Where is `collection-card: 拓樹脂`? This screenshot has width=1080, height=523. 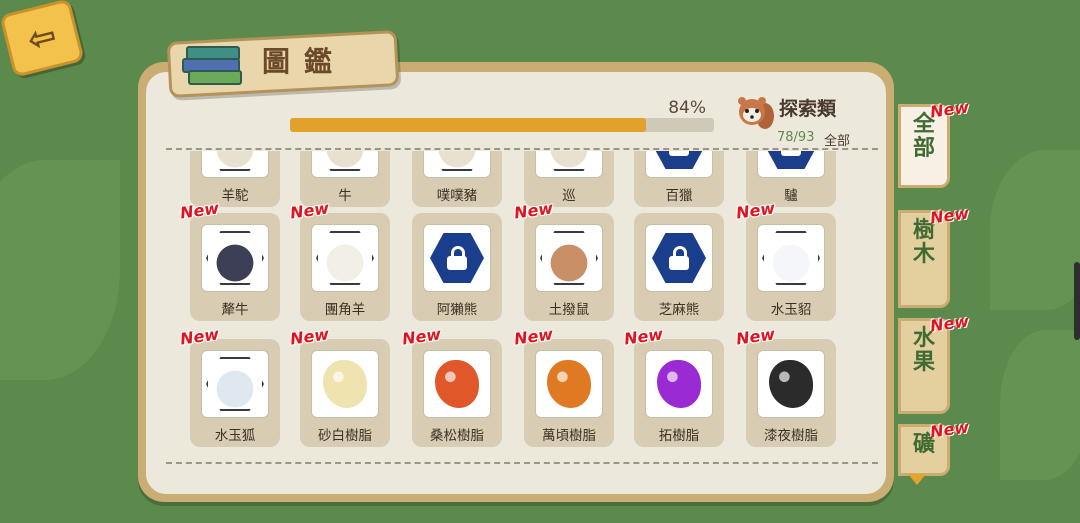 collection-card: 拓樹脂 is located at coordinates (679, 393).